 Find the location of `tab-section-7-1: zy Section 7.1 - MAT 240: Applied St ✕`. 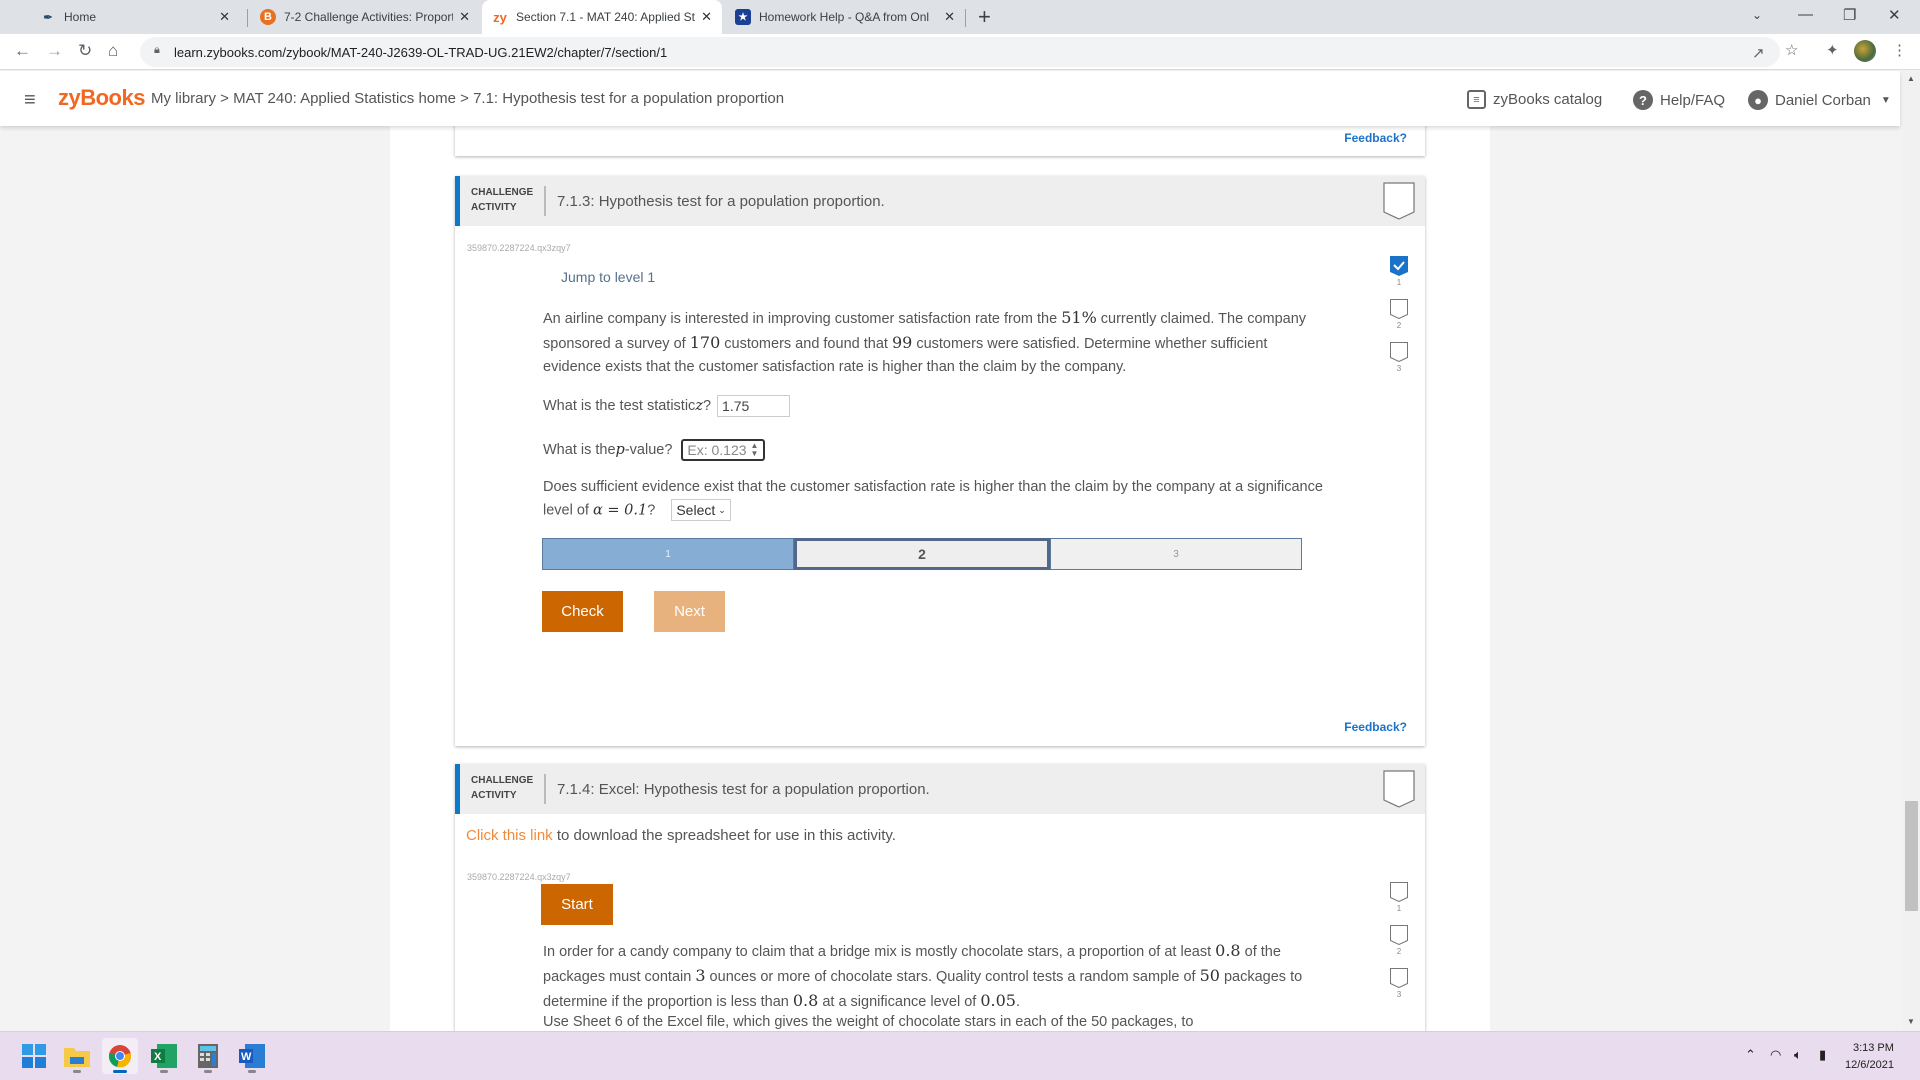

tab-section-7-1: zy Section 7.1 - MAT 240: Applied St ✕ is located at coordinates (602, 17).